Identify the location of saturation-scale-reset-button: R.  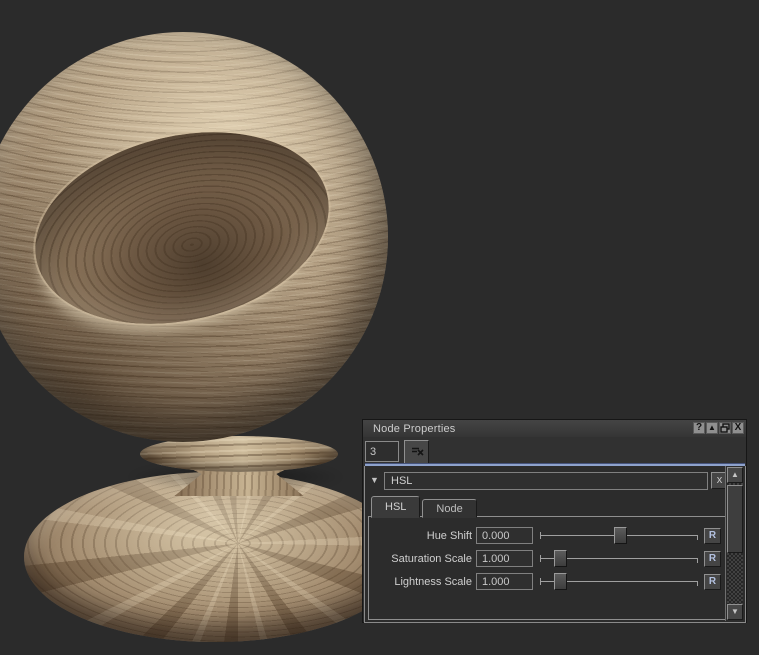
(712, 558).